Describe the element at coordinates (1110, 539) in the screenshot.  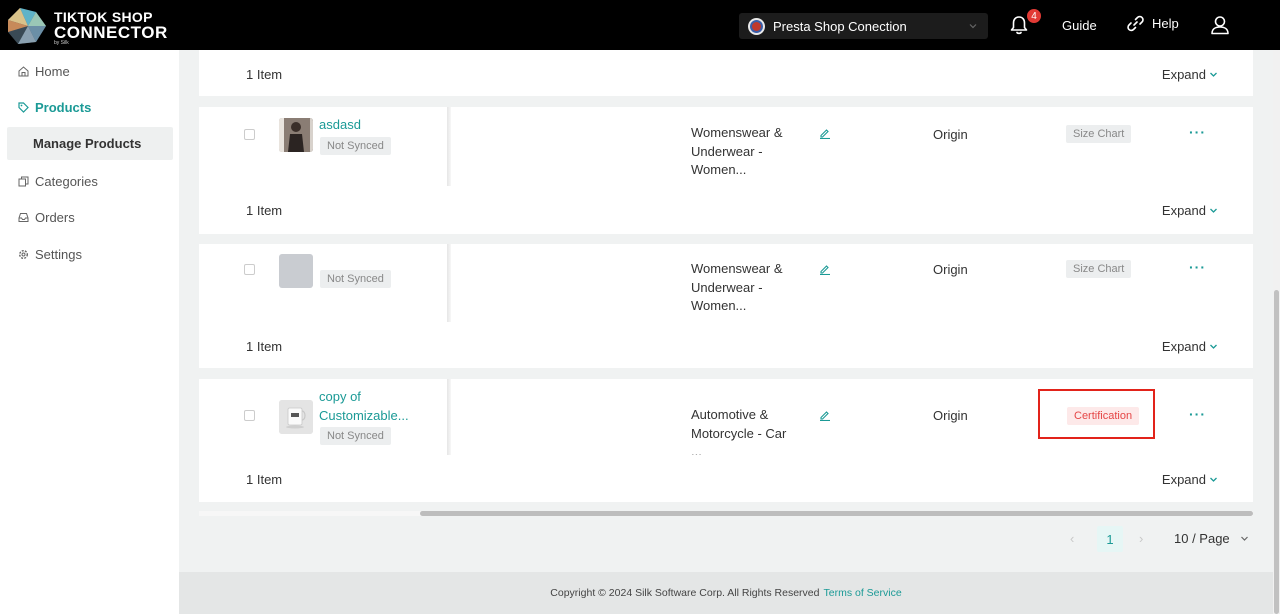
I see `pagination-current-page: 1` at that location.